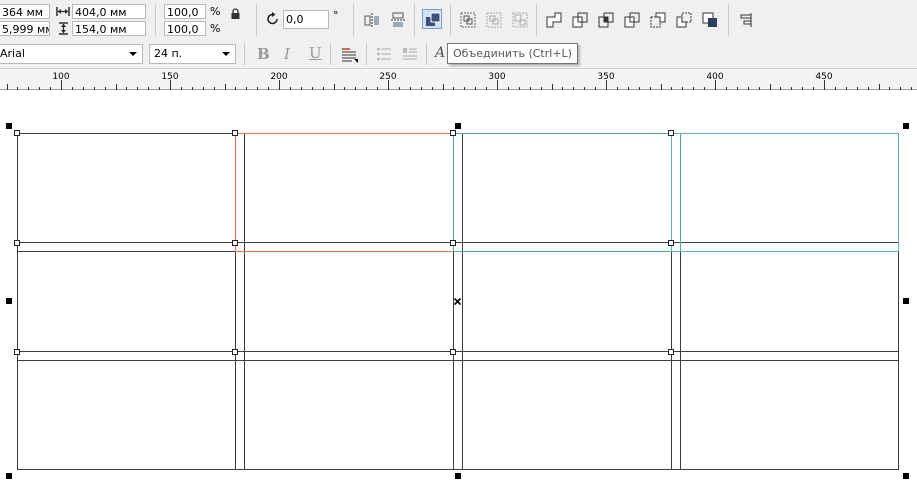 Image resolution: width=917 pixels, height=502 pixels. I want to click on trim-button, so click(580, 20).